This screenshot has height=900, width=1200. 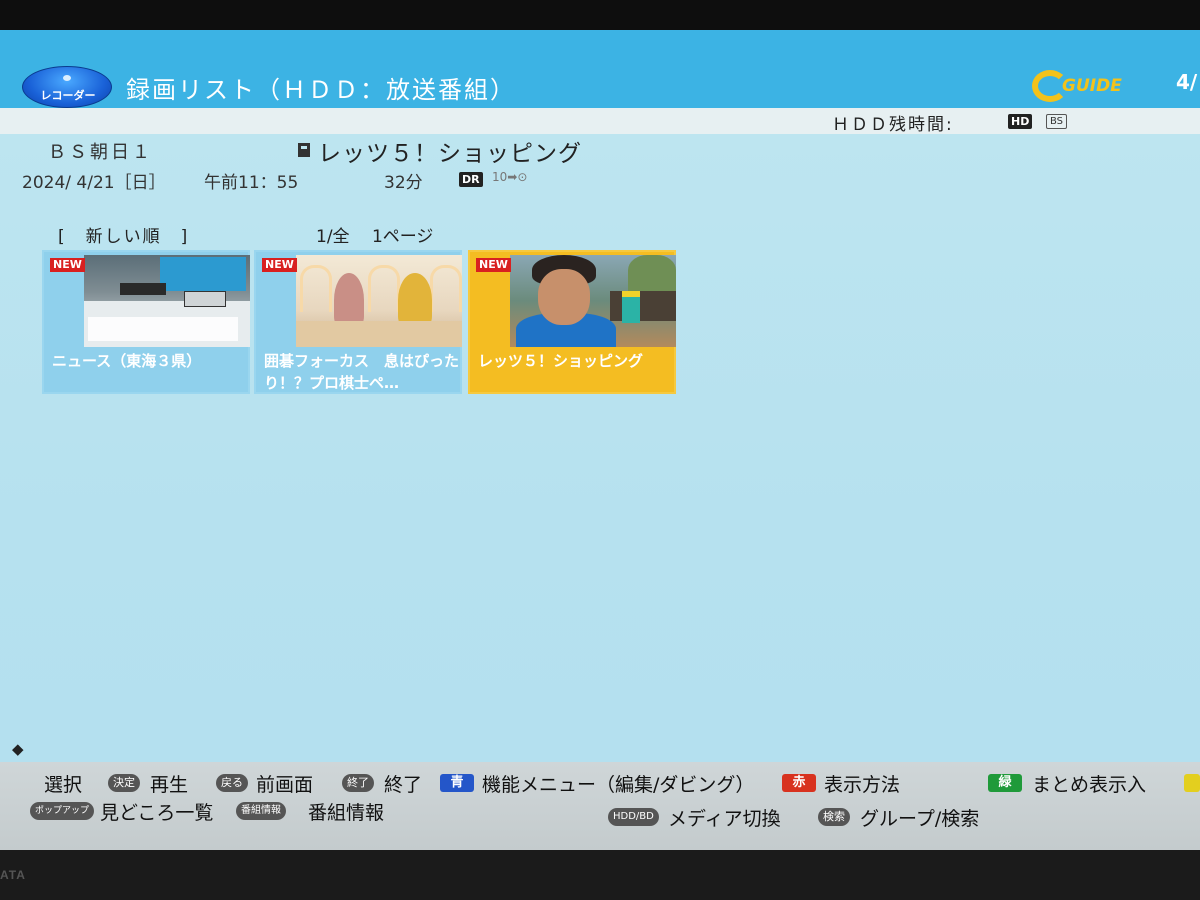 I want to click on tv-bezel-top, so click(x=600, y=15).